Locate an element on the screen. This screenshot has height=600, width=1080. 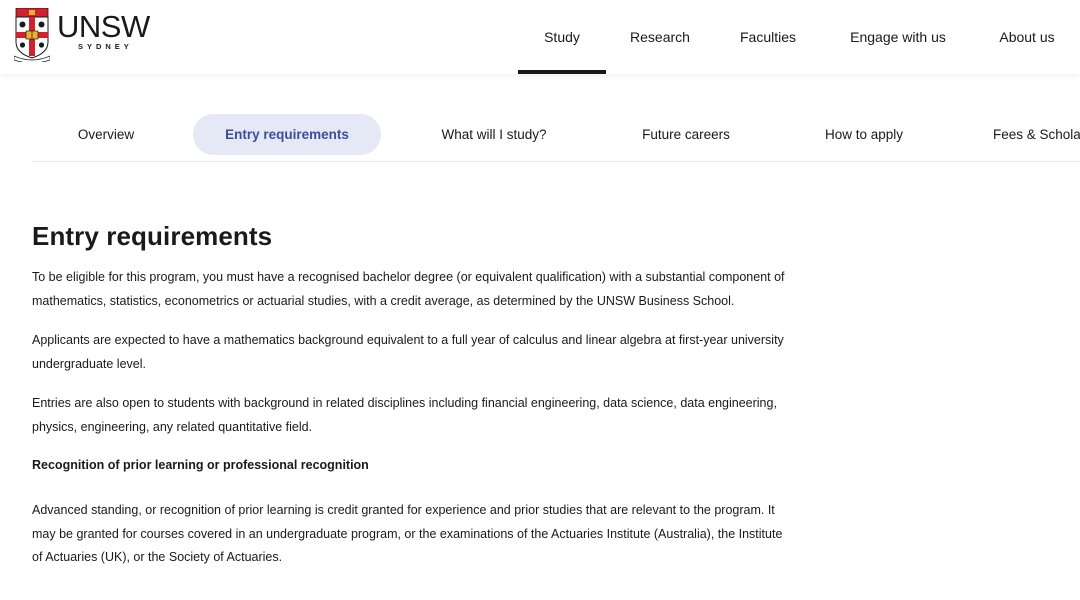
nav-research: Research is located at coordinates (660, 37).